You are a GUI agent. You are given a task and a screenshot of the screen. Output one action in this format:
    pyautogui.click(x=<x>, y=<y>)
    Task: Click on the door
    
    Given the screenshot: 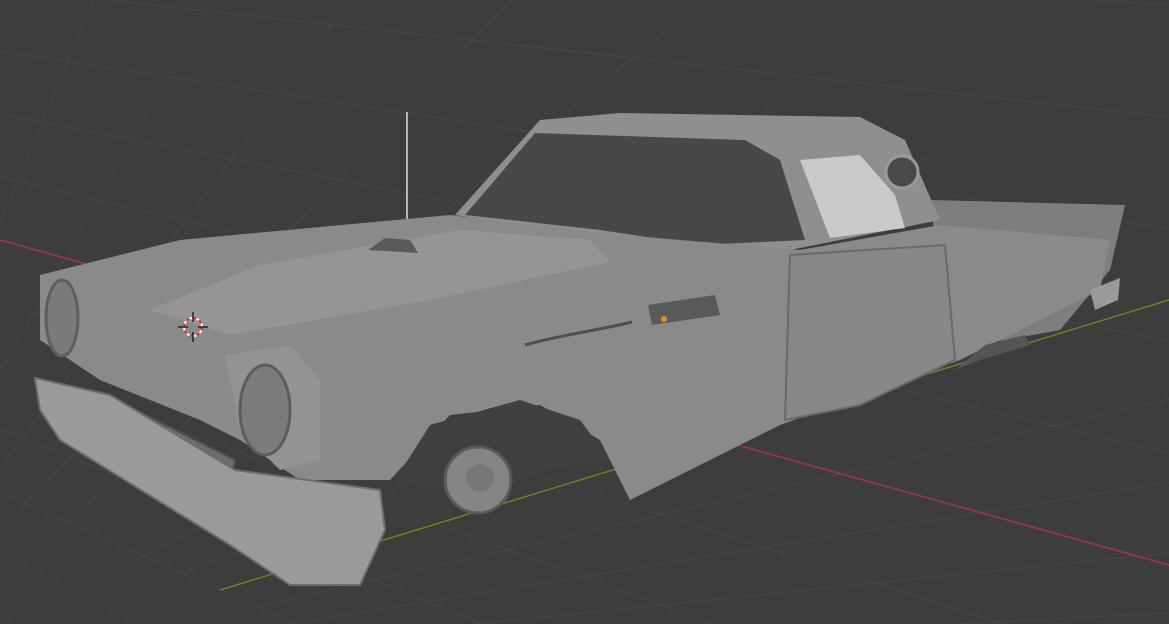 What is the action you would take?
    pyautogui.click(x=870, y=332)
    